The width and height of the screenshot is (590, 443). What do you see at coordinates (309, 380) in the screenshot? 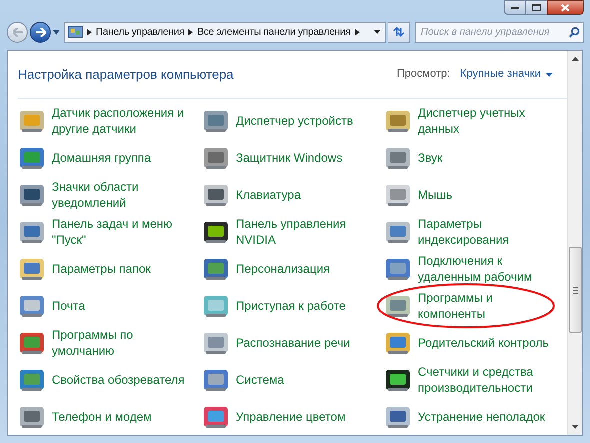
I see `applet-link: Система` at bounding box center [309, 380].